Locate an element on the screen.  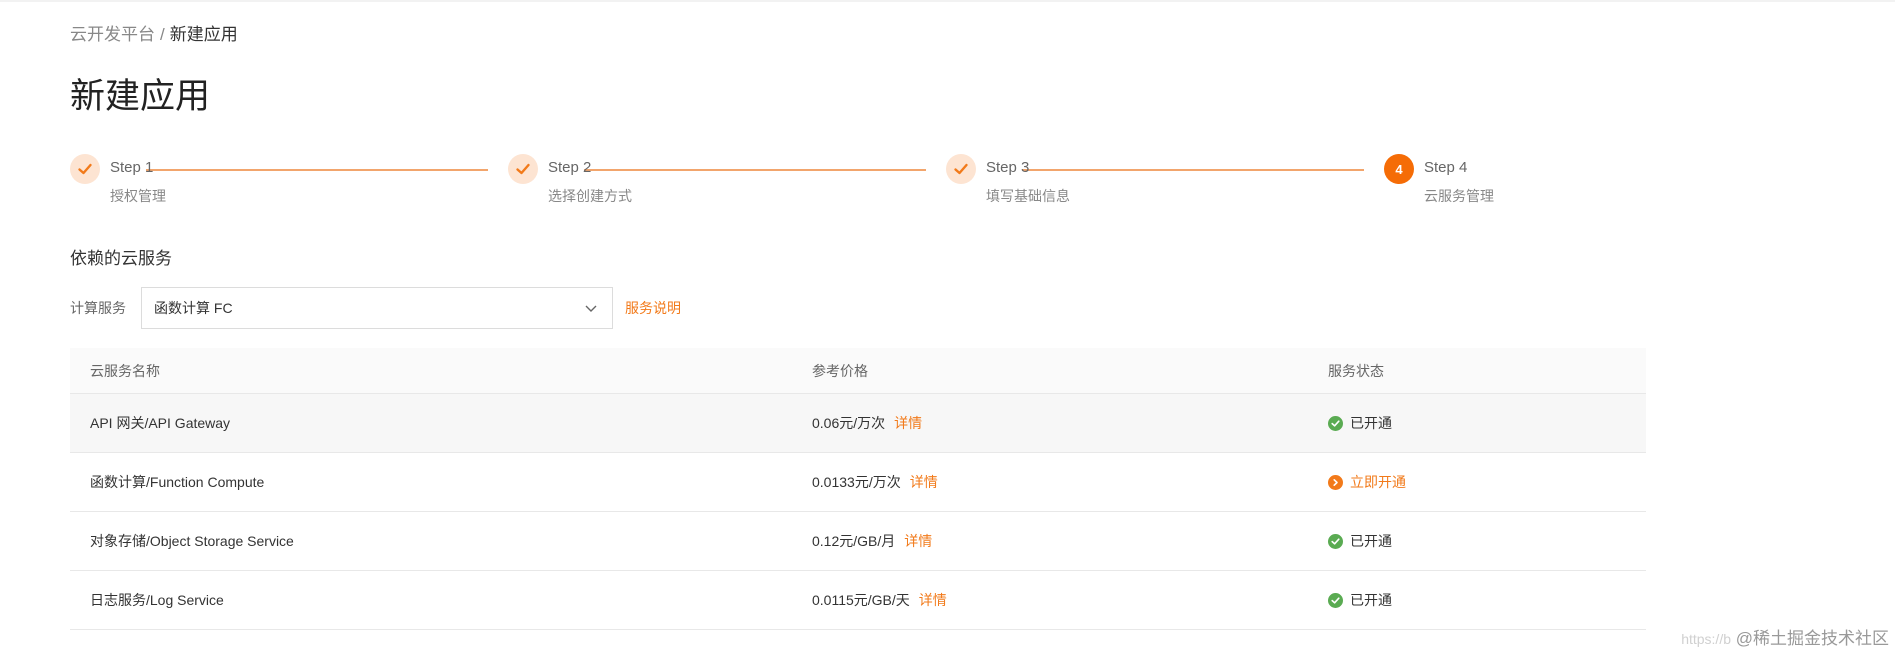
status-text: 立即开通 is located at coordinates (1378, 482).